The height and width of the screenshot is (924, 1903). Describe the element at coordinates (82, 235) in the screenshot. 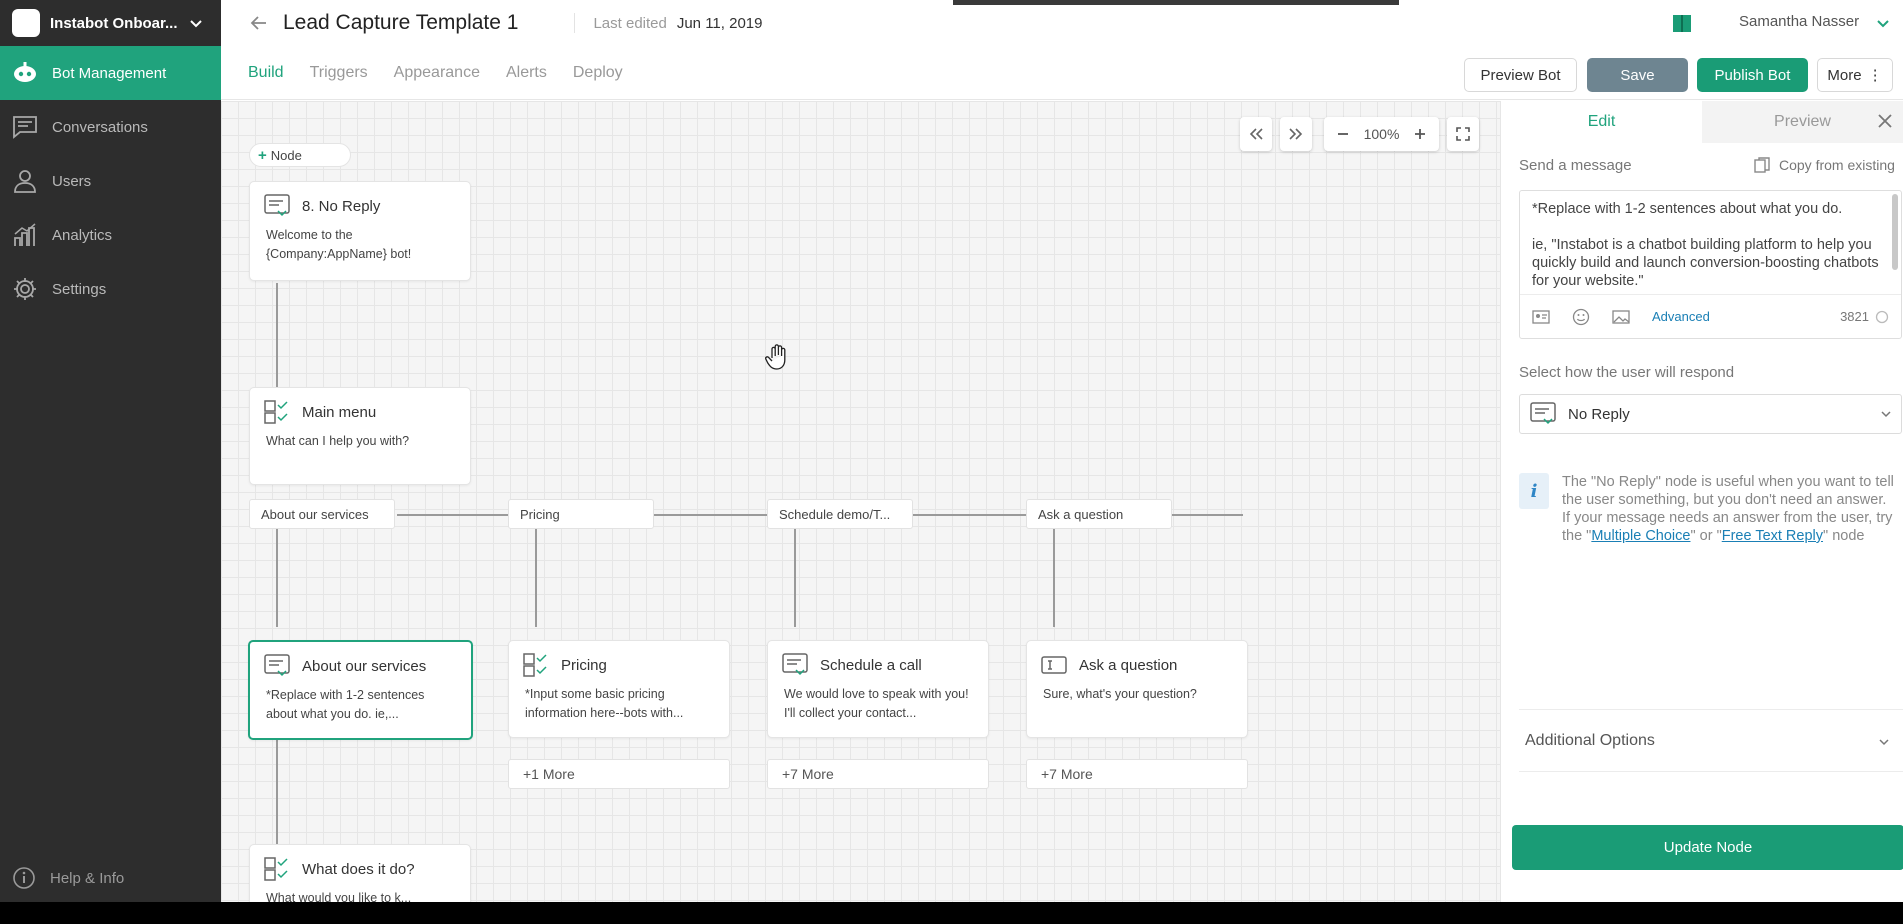

I see `sidebar-item-label: Analytics` at that location.